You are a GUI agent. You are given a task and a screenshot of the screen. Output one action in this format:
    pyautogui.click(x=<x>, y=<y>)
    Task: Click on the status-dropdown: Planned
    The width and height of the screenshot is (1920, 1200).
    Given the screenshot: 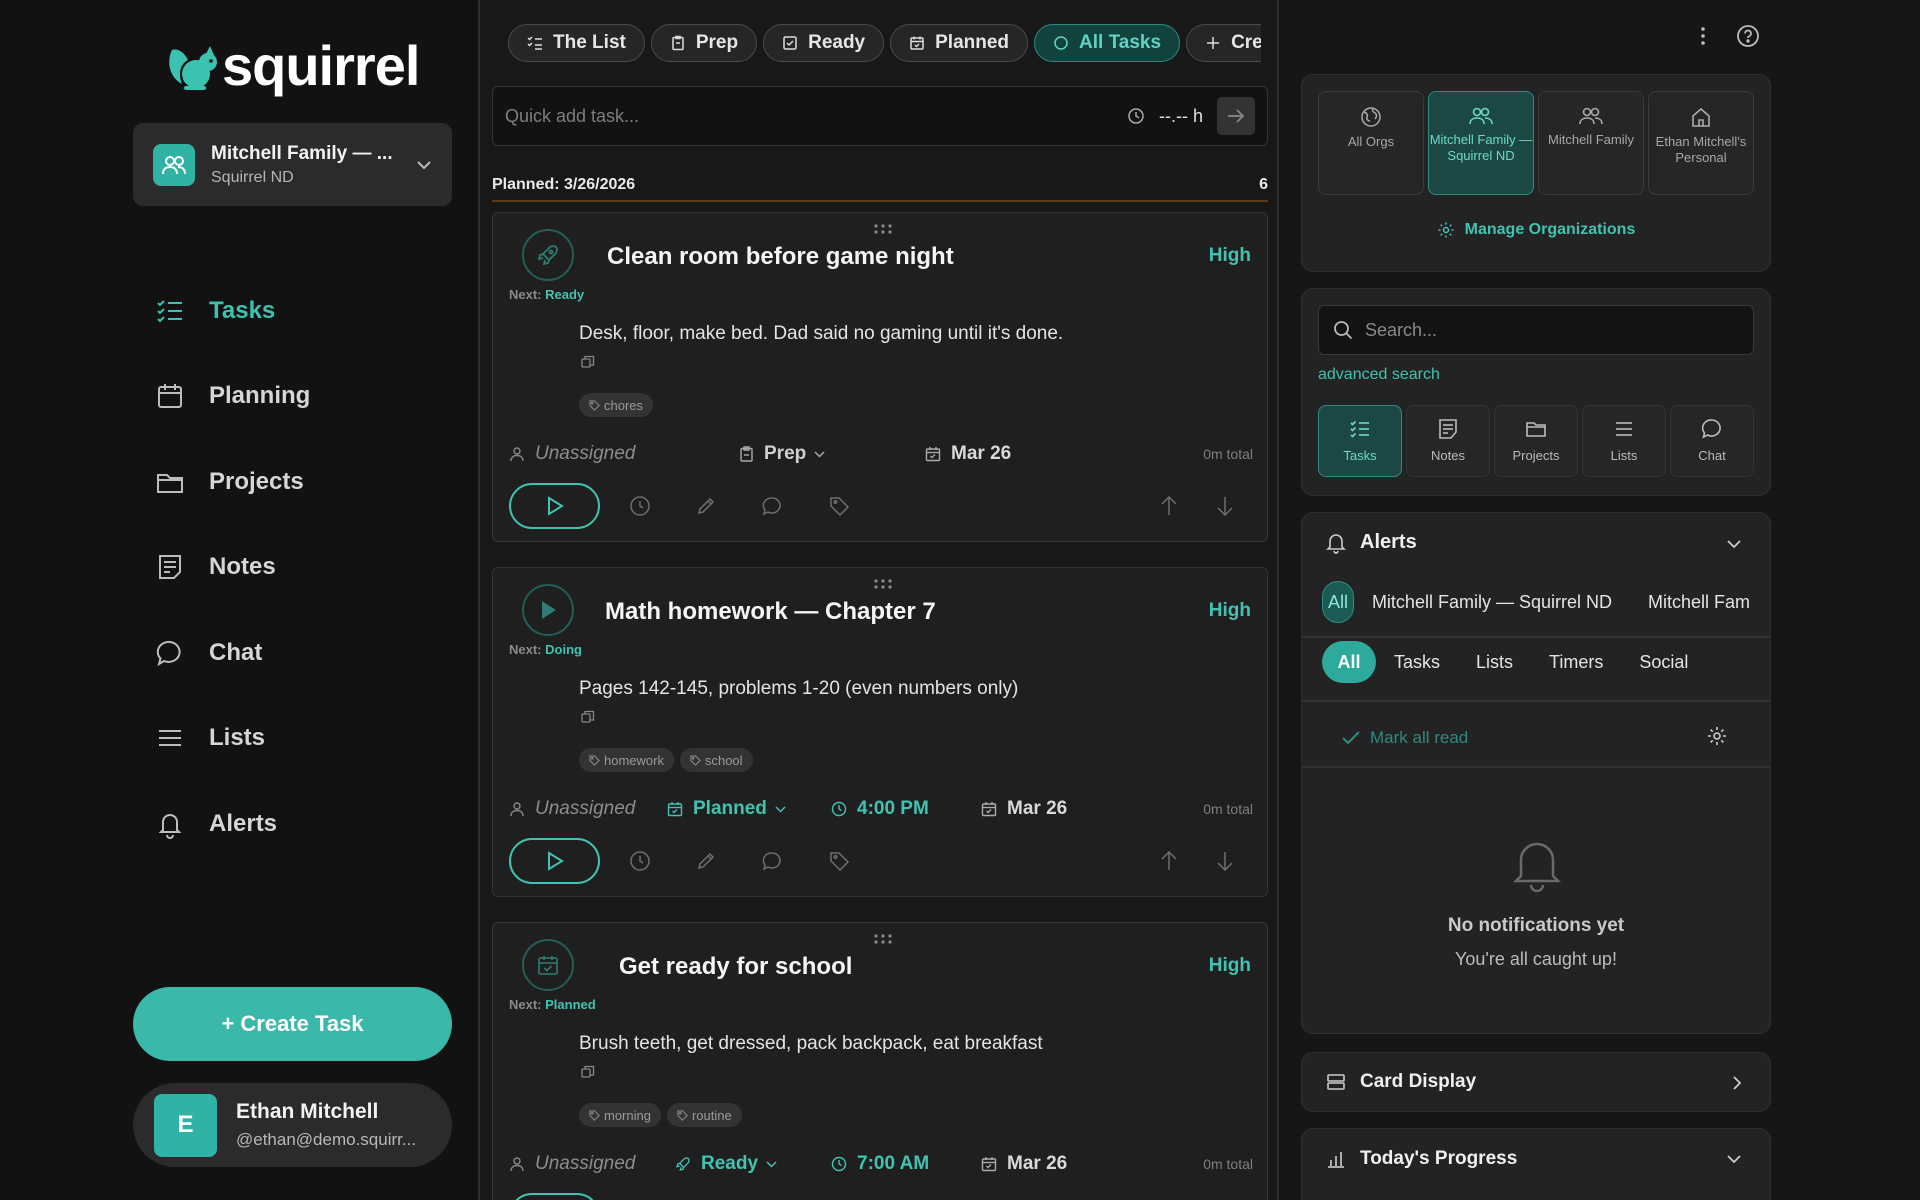 What is the action you would take?
    pyautogui.click(x=726, y=809)
    